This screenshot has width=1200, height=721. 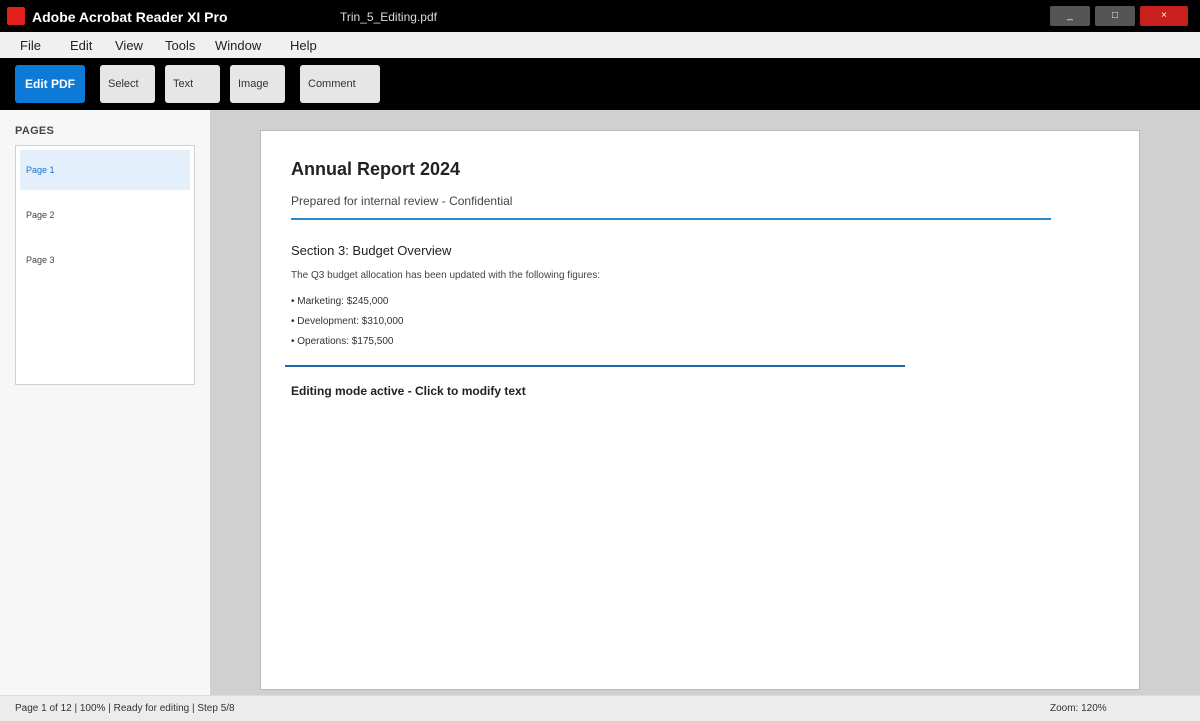 What do you see at coordinates (595, 366) in the screenshot?
I see `section-divider` at bounding box center [595, 366].